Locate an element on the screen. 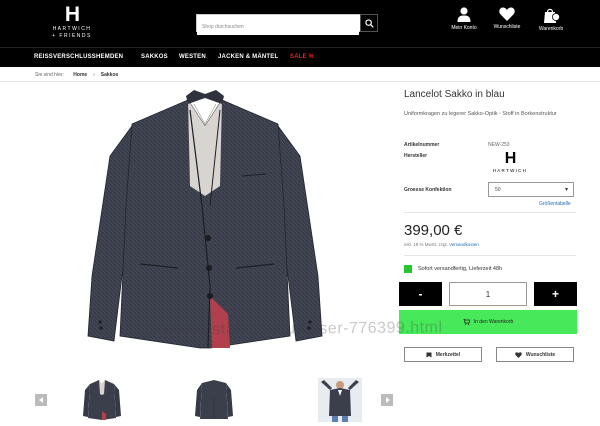 The image size is (600, 426). wishlist-button-label: Wunschliste is located at coordinates (540, 354).